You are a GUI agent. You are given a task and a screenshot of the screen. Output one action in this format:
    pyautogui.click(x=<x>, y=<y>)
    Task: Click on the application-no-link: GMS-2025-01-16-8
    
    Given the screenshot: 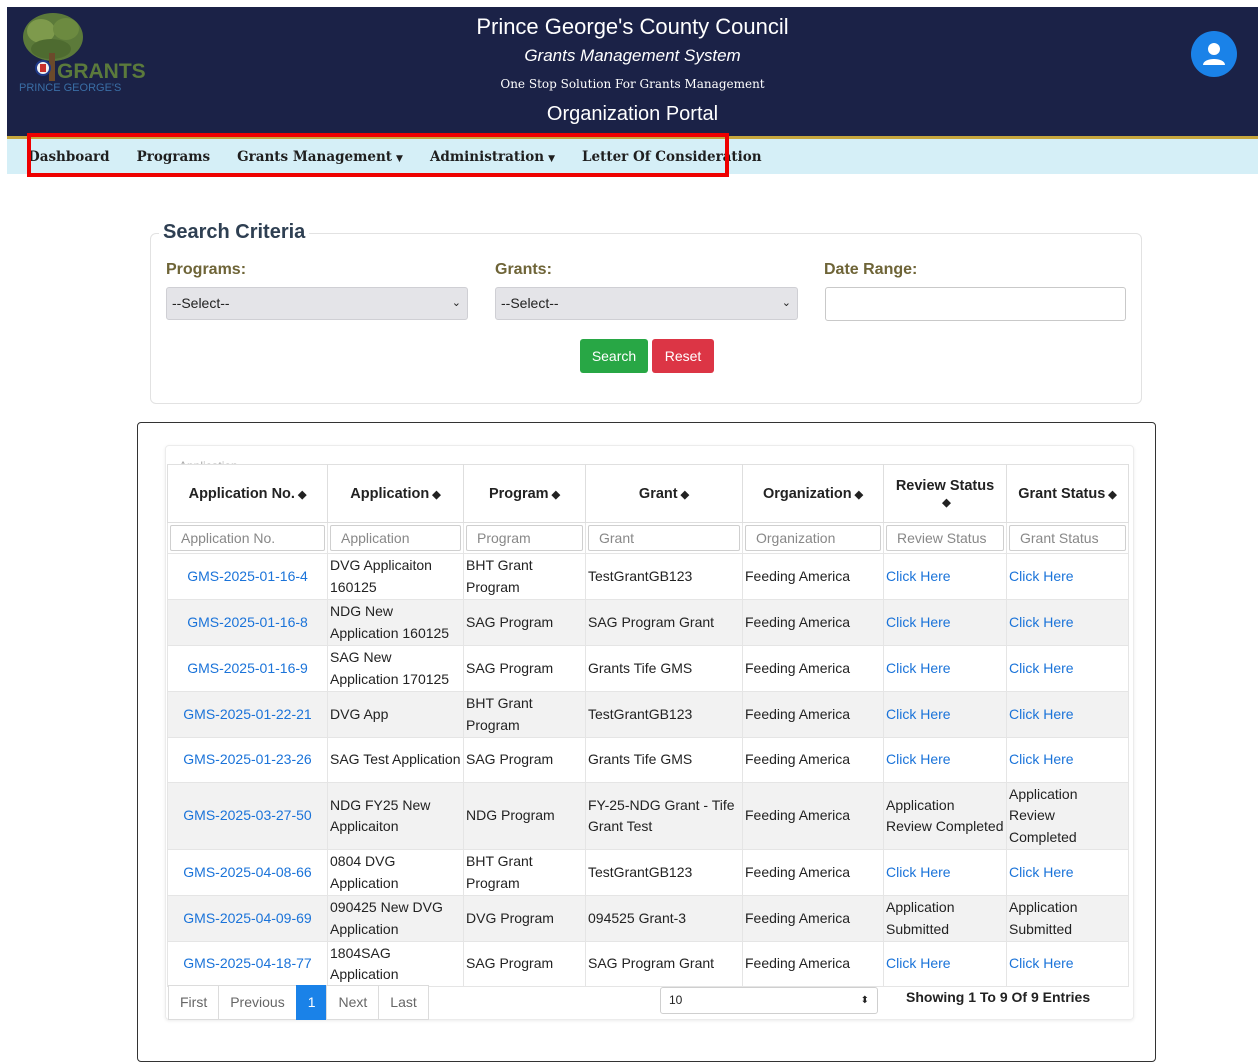 What is the action you would take?
    pyautogui.click(x=247, y=622)
    